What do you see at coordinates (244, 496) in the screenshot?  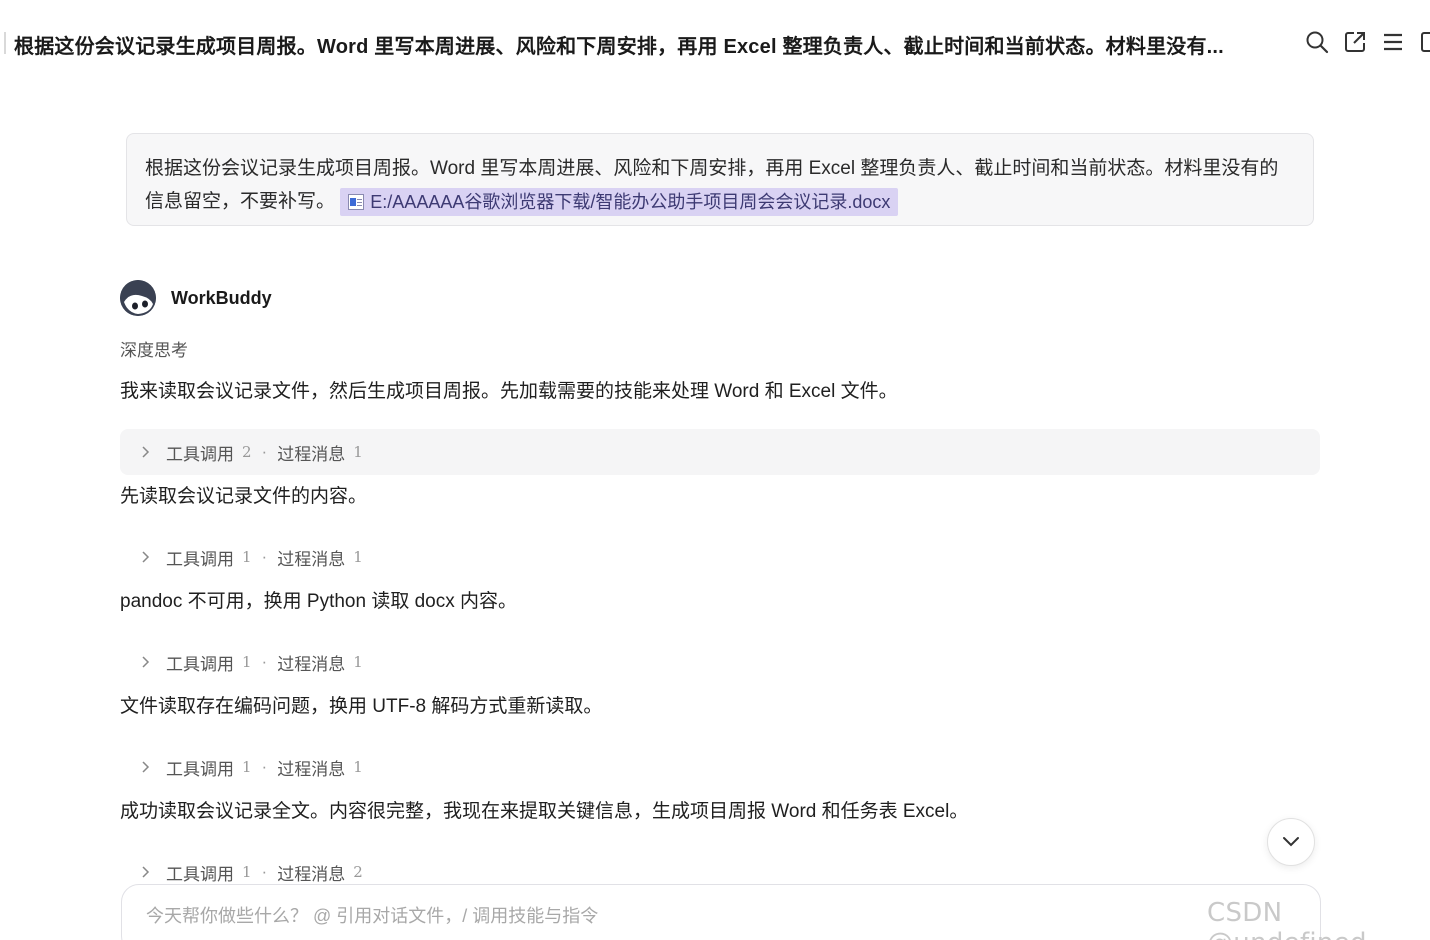 I see `step-text: 先读取会议记录文件的内容。` at bounding box center [244, 496].